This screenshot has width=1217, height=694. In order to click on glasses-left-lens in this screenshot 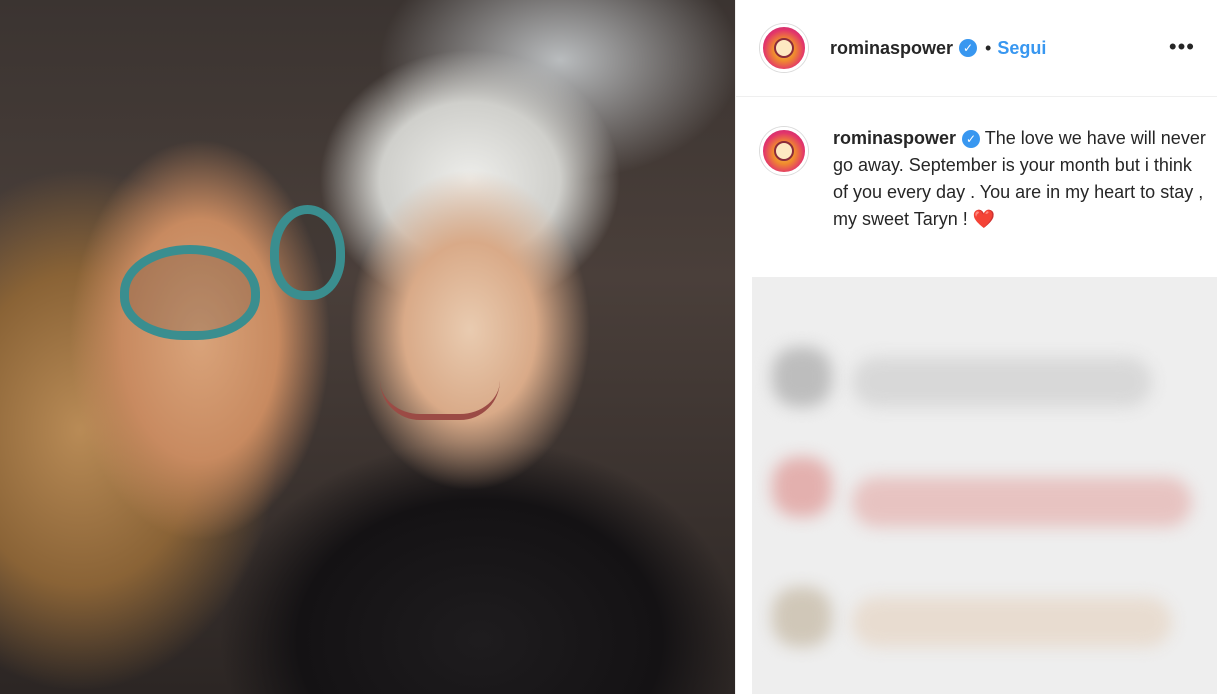, I will do `click(190, 292)`.